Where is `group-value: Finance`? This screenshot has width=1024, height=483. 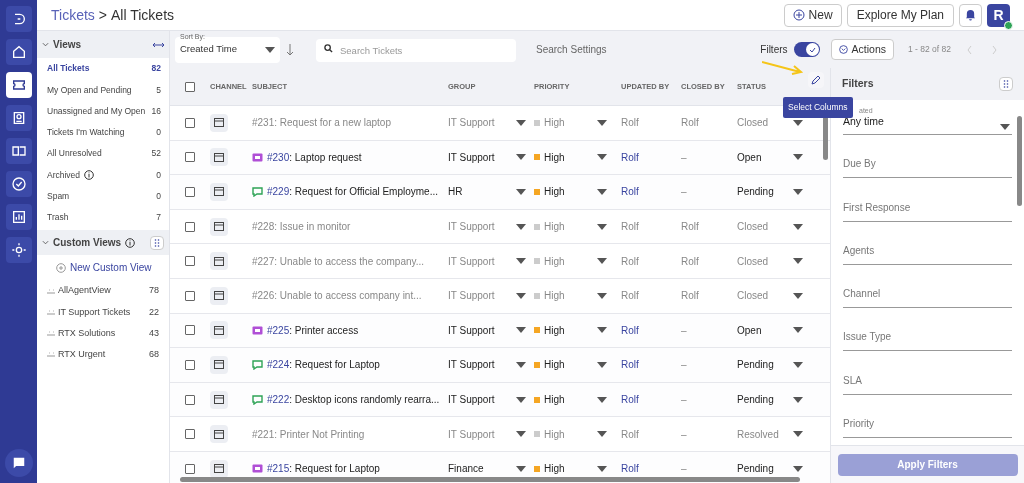
group-value: Finance is located at coordinates (466, 469).